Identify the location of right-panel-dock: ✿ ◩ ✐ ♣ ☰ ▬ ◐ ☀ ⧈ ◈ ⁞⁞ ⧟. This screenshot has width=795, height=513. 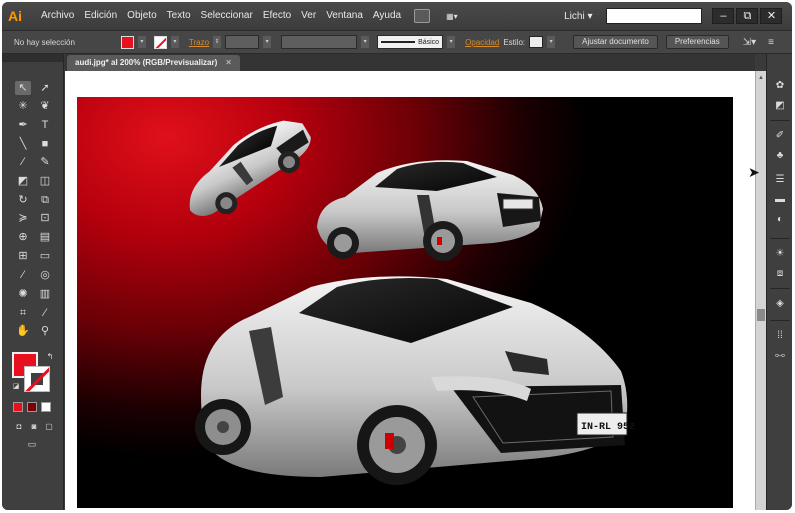
(779, 282).